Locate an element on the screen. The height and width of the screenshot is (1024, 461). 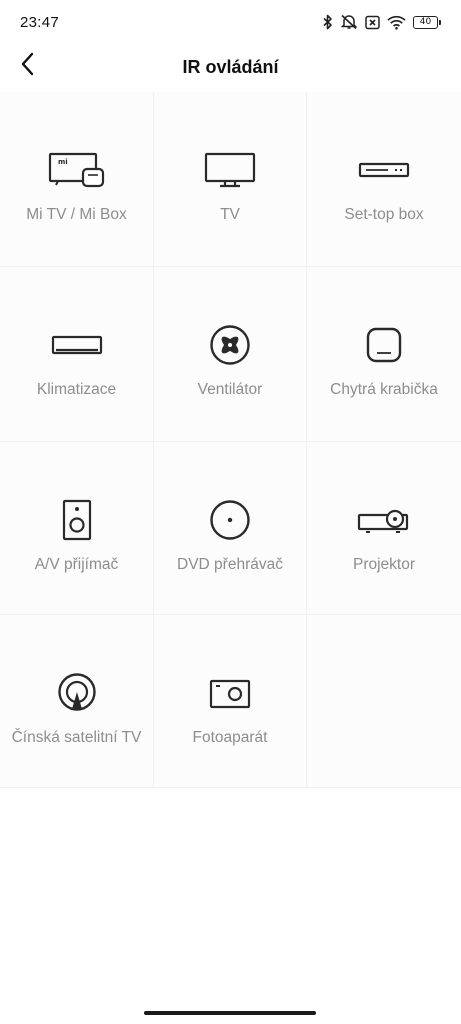
air-conditioner-icon is located at coordinates (77, 345).